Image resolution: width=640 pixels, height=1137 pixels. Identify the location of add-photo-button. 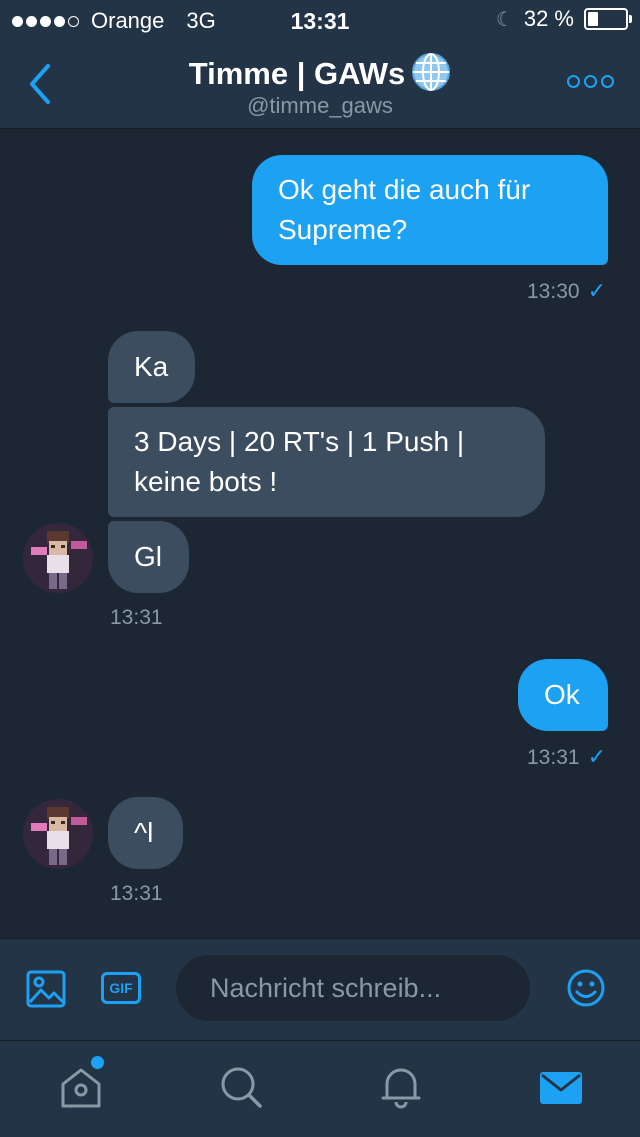
(46, 991).